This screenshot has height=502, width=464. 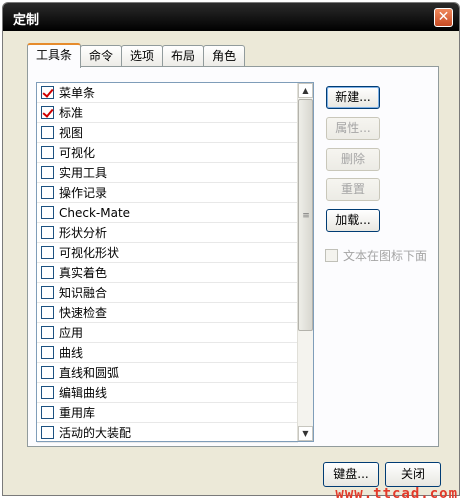 What do you see at coordinates (353, 189) in the screenshot?
I see `reset-button: 重置` at bounding box center [353, 189].